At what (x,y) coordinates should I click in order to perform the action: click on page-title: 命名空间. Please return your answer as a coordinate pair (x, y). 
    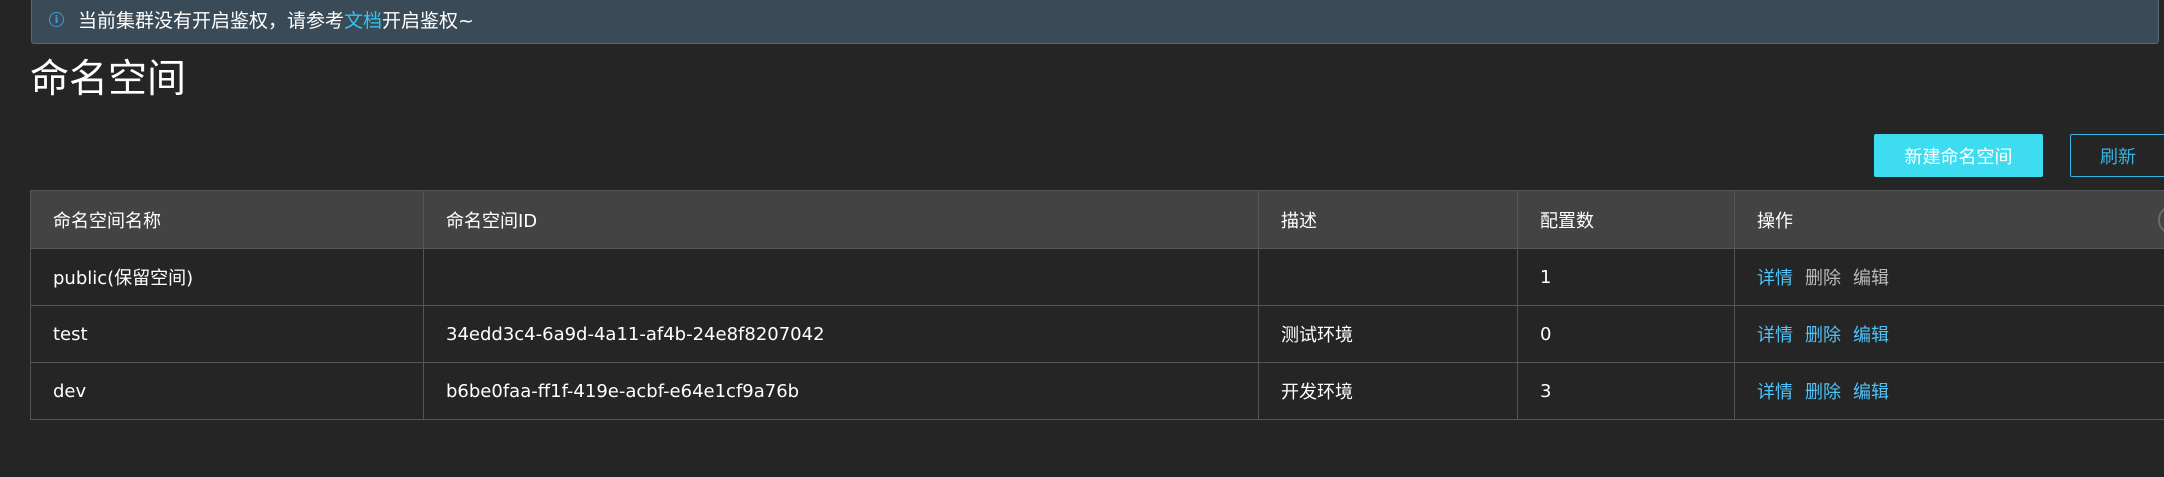
    Looking at the image, I should click on (108, 79).